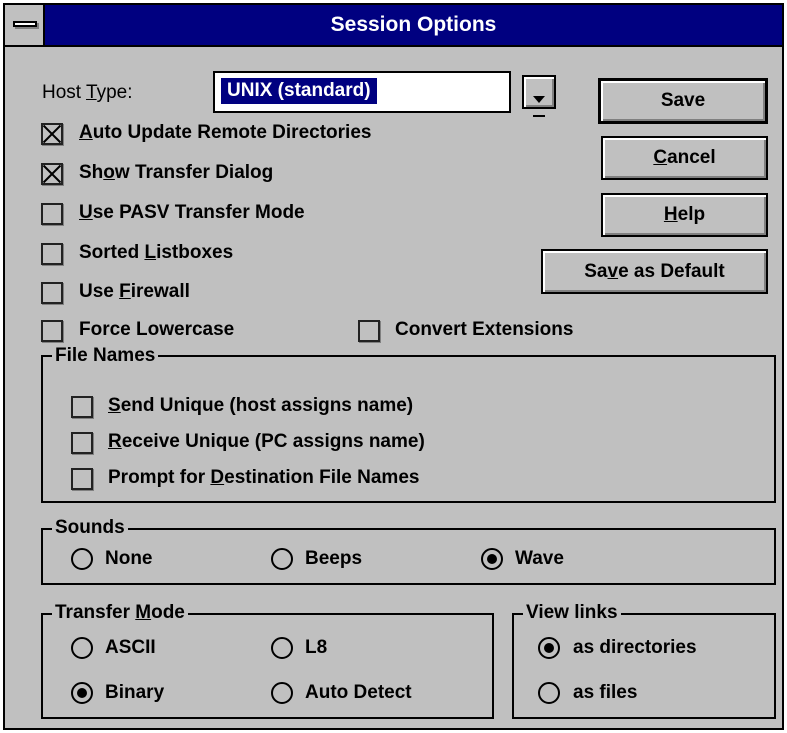 The width and height of the screenshot is (787, 733). I want to click on prompt-destination-checkbox, so click(82, 479).